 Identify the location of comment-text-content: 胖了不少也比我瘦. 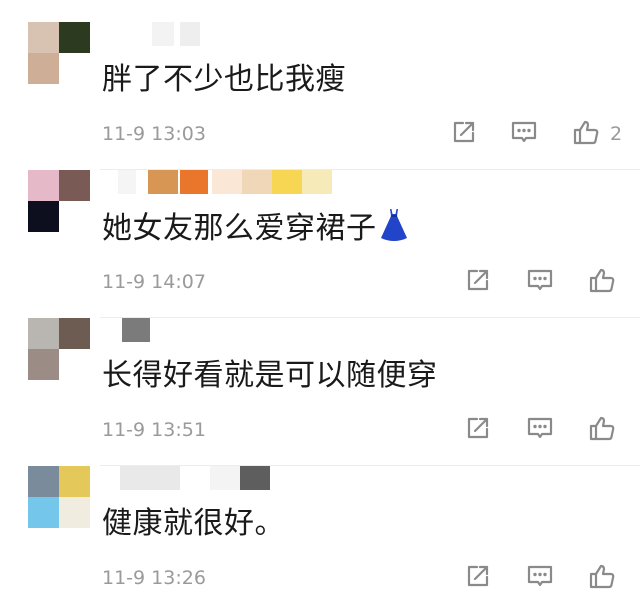
(224, 79).